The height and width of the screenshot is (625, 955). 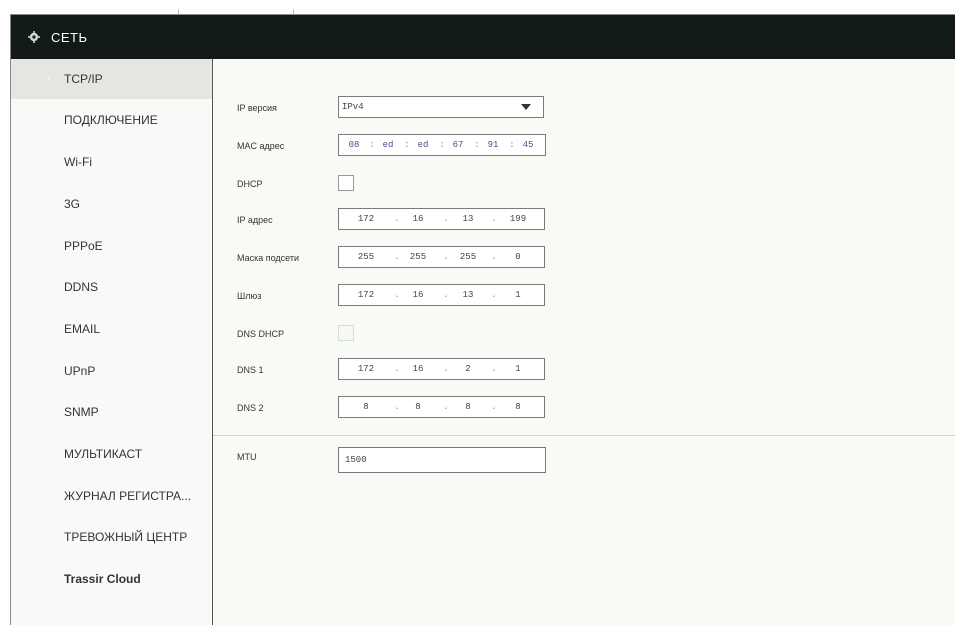 What do you see at coordinates (268, 258) in the screenshot?
I see `subnet-mask-label: Маска подсети` at bounding box center [268, 258].